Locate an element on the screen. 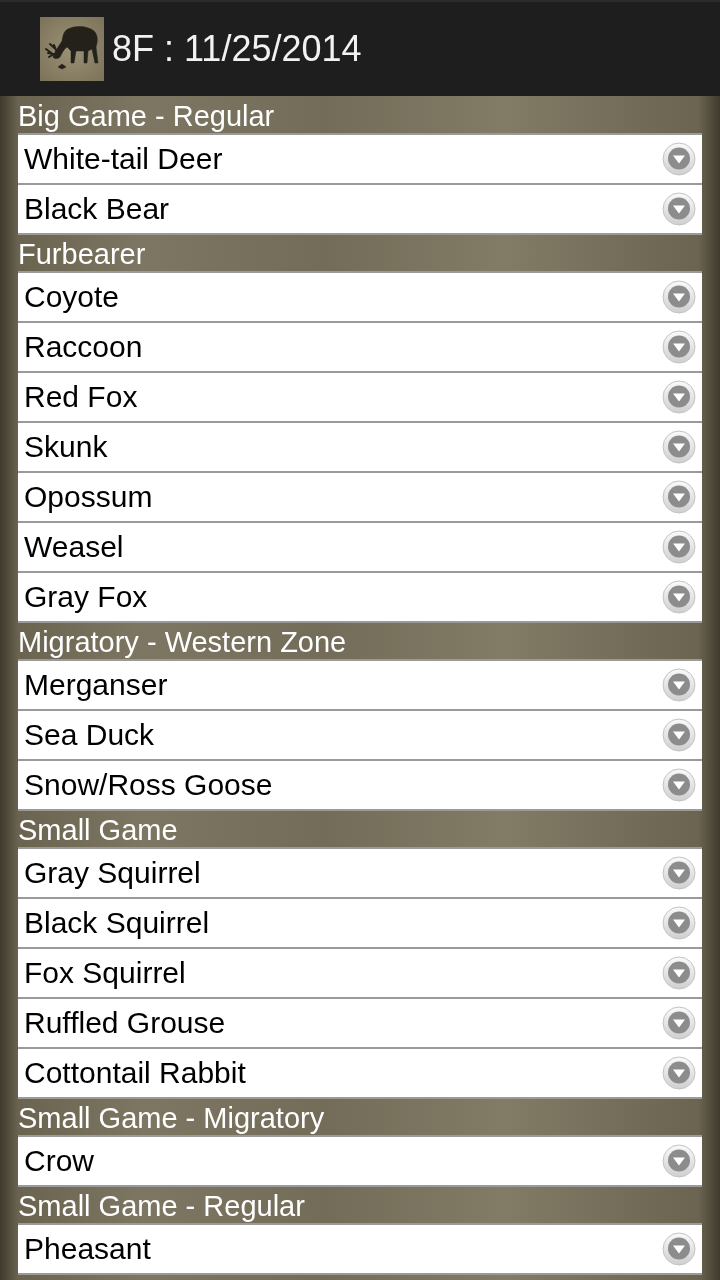 The height and width of the screenshot is (1280, 720). species-dropdown: Black Bear is located at coordinates (360, 210).